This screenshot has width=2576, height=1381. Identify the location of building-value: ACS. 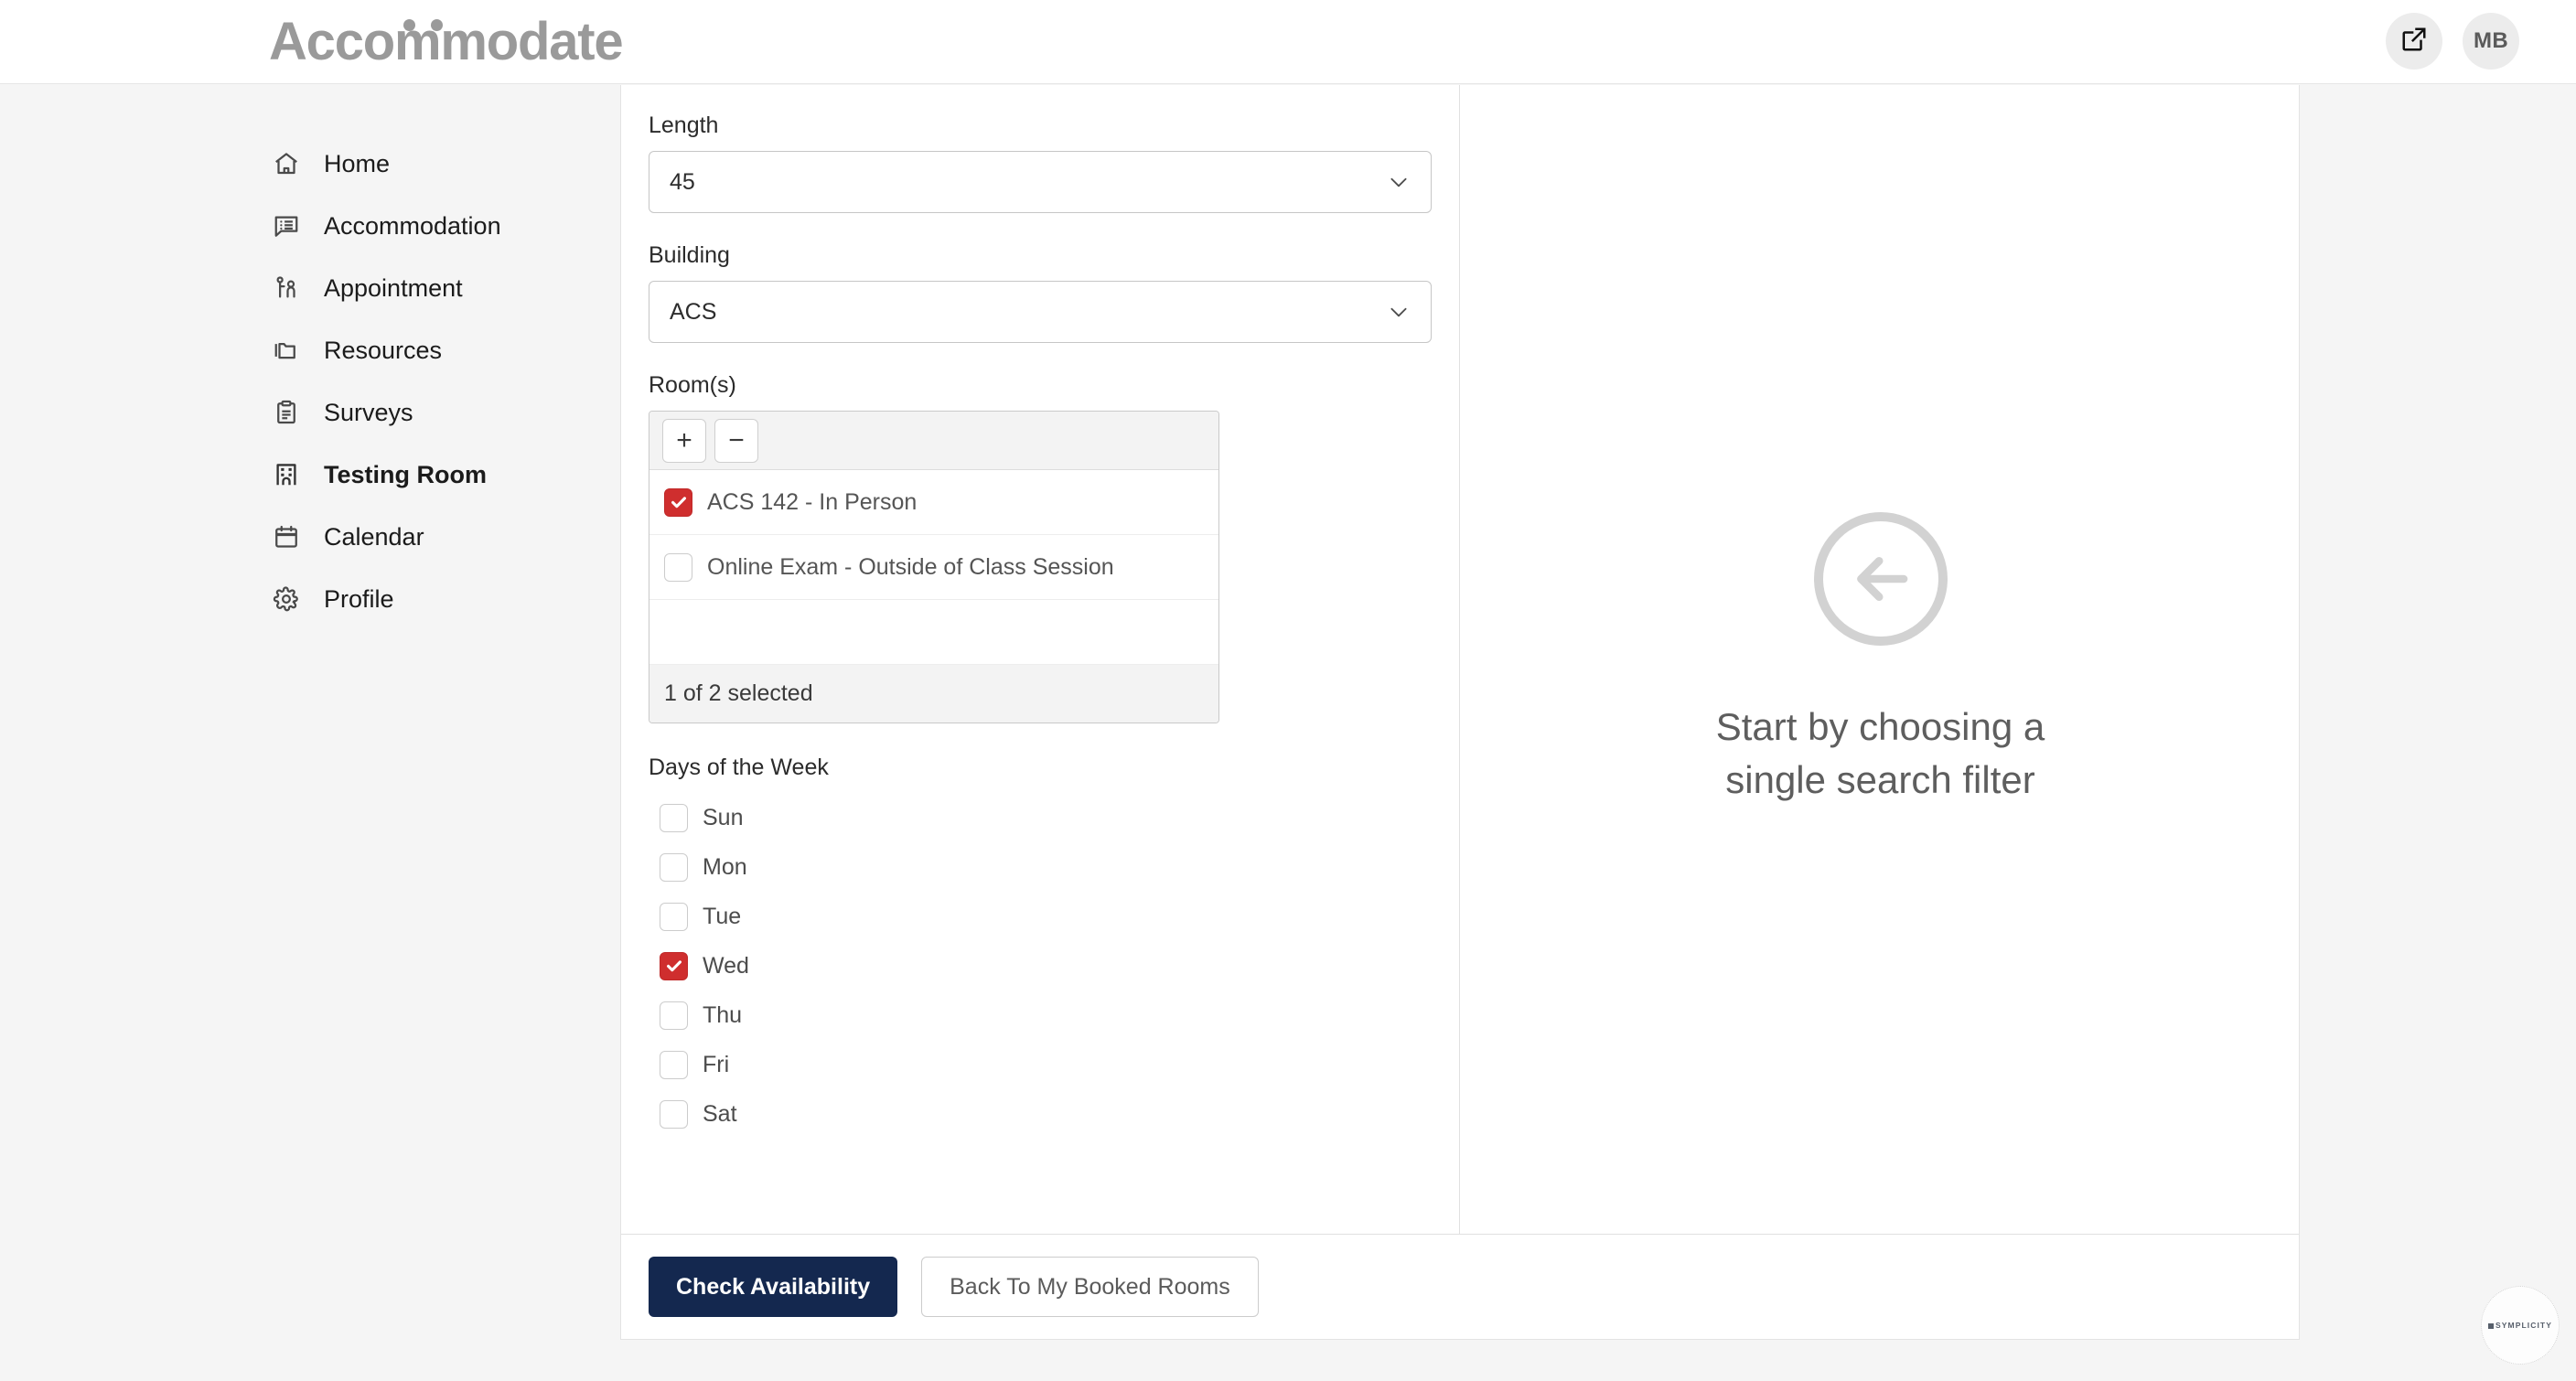
(694, 311).